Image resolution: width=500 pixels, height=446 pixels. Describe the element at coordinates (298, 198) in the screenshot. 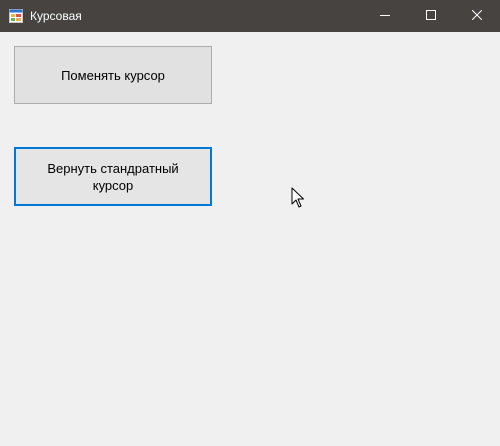

I see `mouse-pointer-icon` at that location.